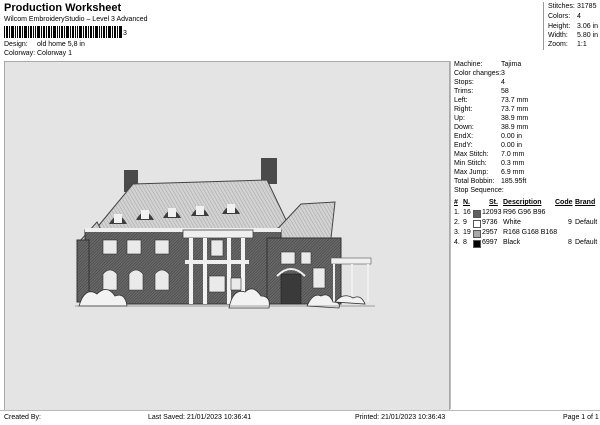 This screenshot has width=600, height=425. What do you see at coordinates (511, 64) in the screenshot?
I see `machine-value: Tajima` at bounding box center [511, 64].